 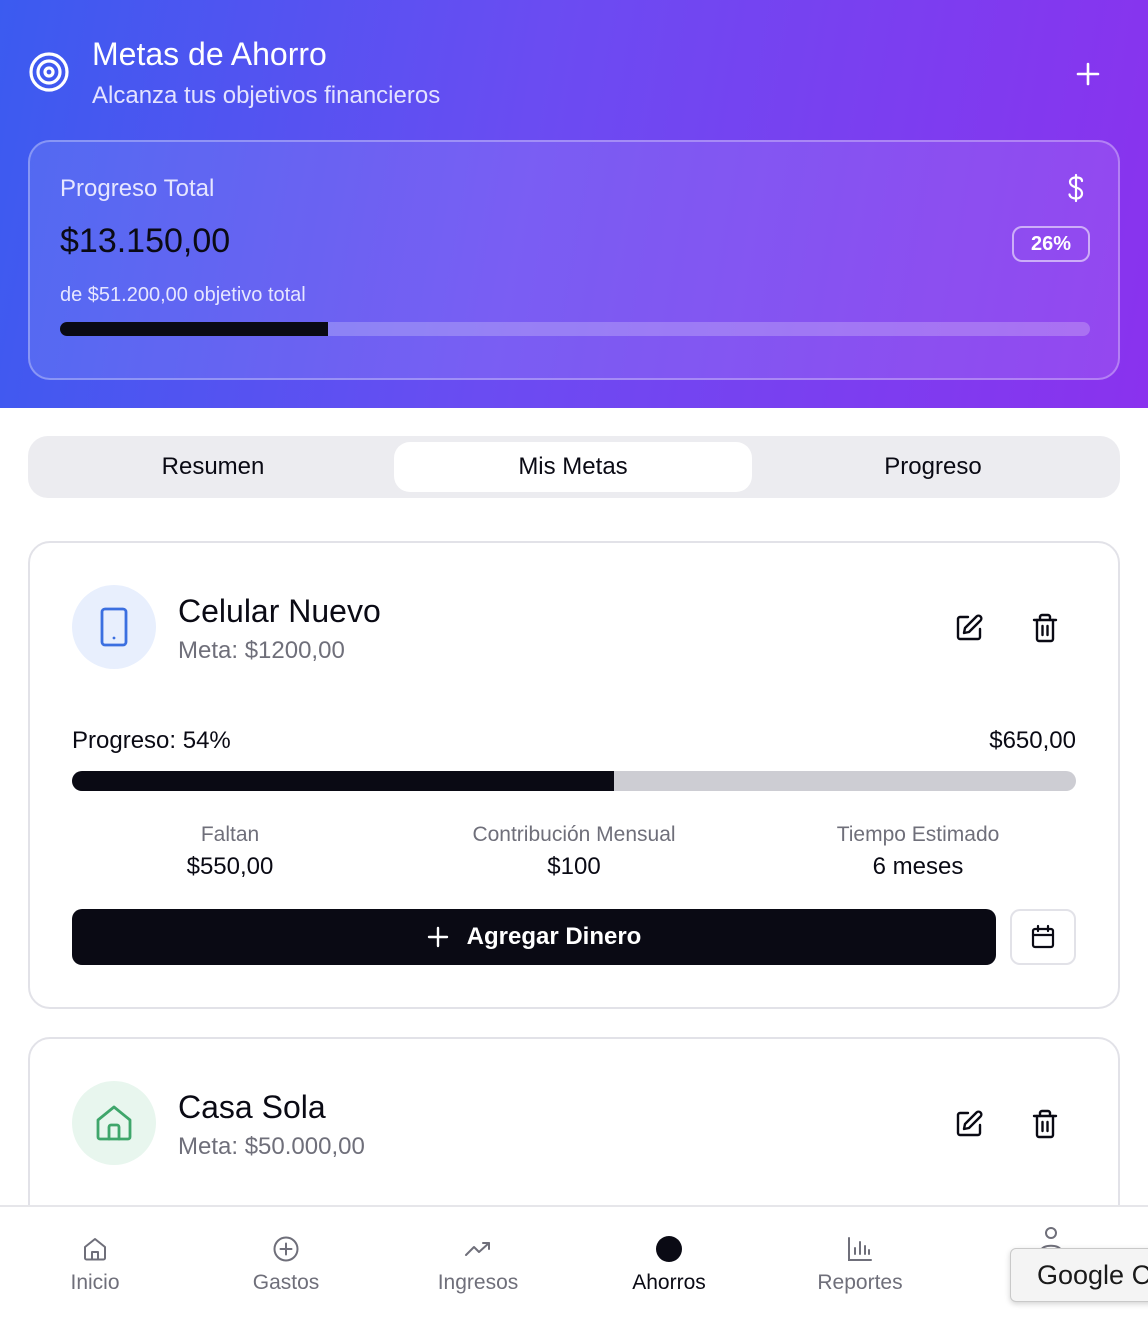 What do you see at coordinates (145, 241) in the screenshot?
I see `total-amount: $13.150,00` at bounding box center [145, 241].